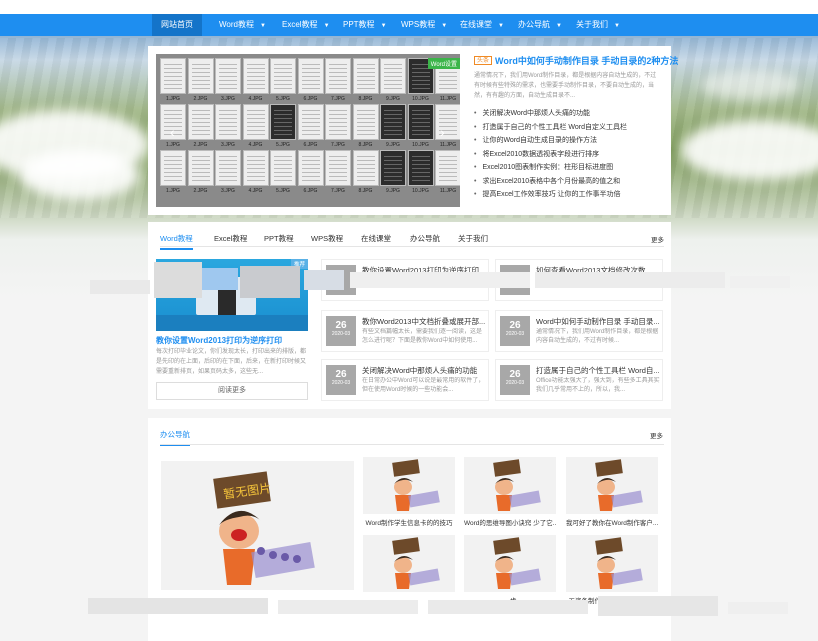 The height and width of the screenshot is (641, 818). Describe the element at coordinates (540, 25) in the screenshot. I see `nav-item-office-nav: 办公导航 ▼` at that location.